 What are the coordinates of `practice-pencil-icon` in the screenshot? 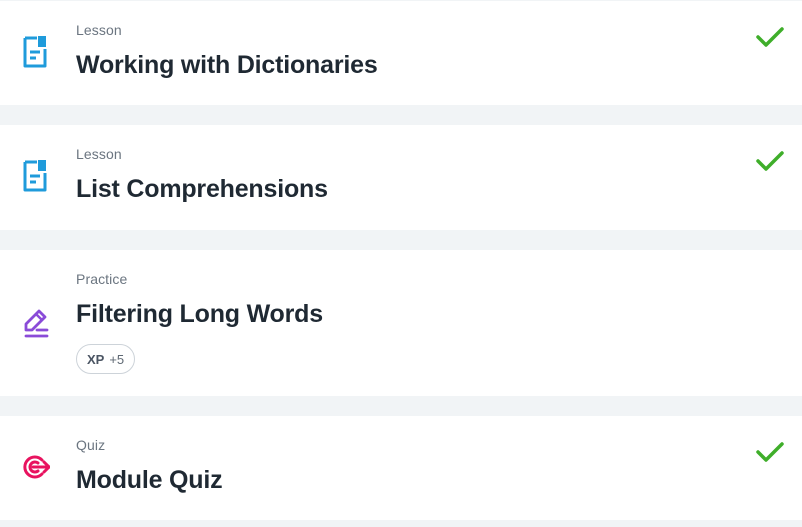 It's located at (36, 323).